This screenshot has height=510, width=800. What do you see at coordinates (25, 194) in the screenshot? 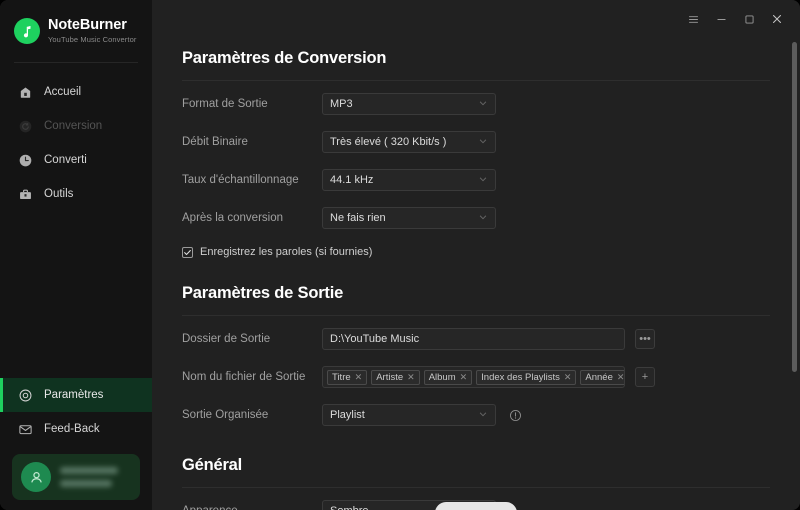
I see `toolbox-icon` at bounding box center [25, 194].